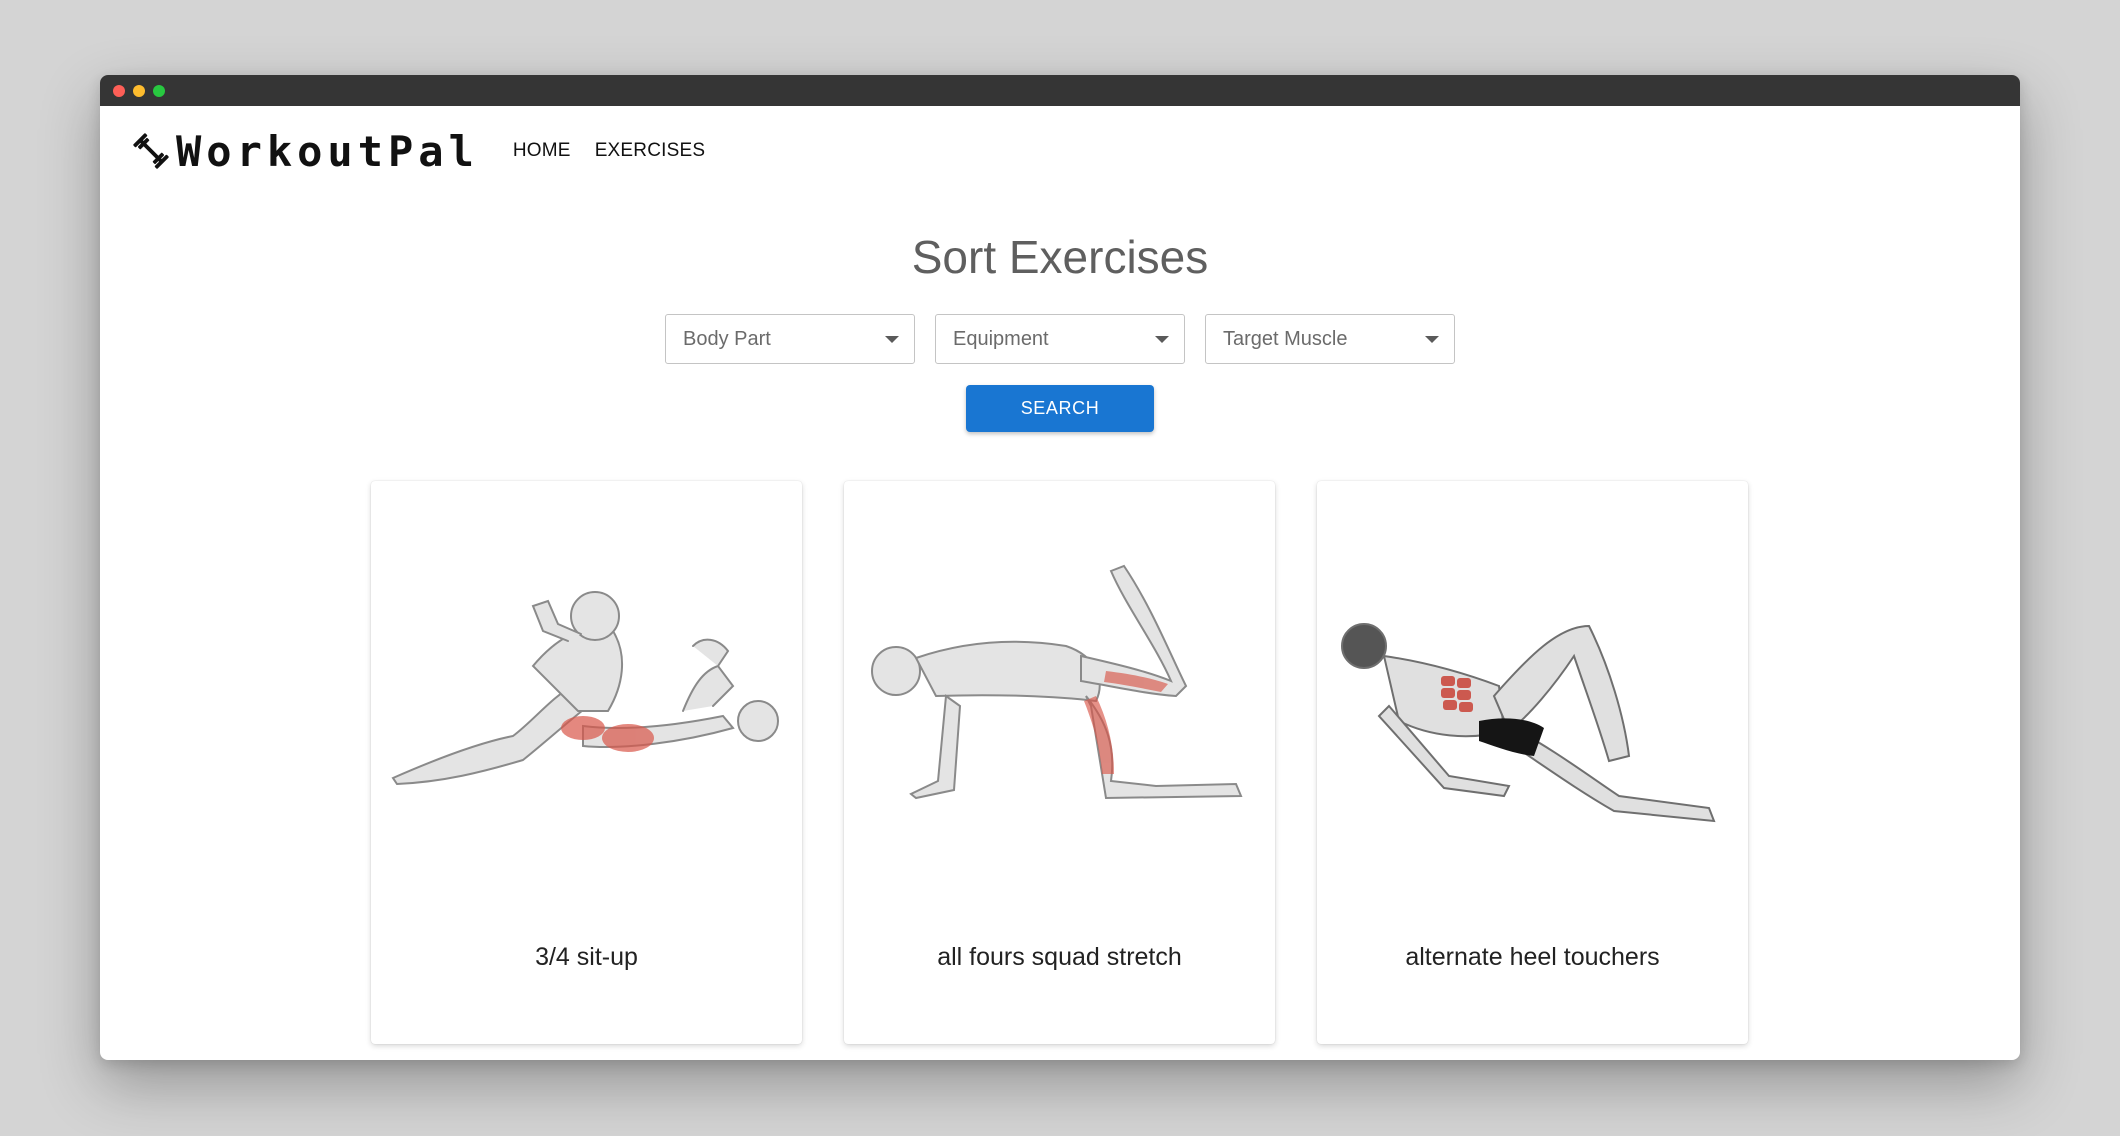 The height and width of the screenshot is (1136, 2120). What do you see at coordinates (650, 151) in the screenshot?
I see `nav-link-exercises: EXERCISES` at bounding box center [650, 151].